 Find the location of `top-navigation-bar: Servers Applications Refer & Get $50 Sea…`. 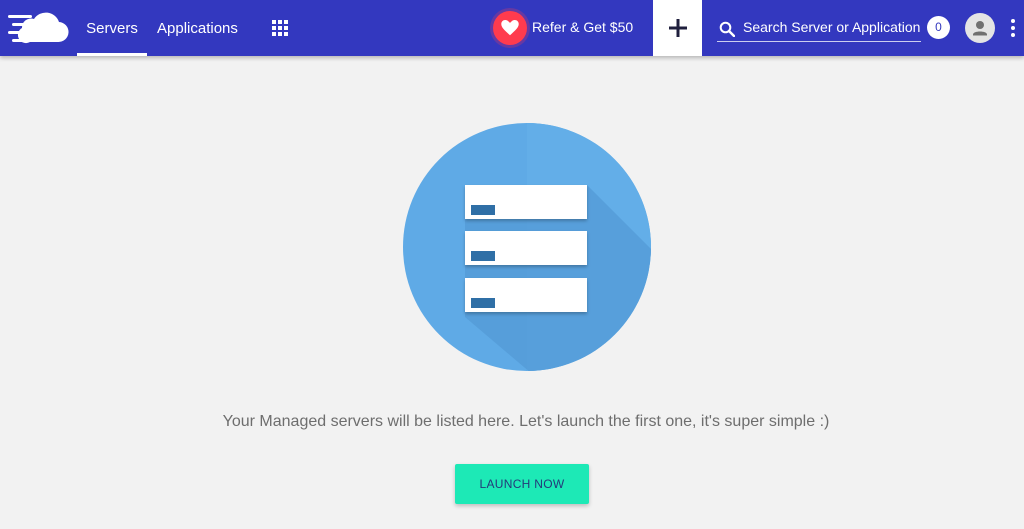

top-navigation-bar: Servers Applications Refer & Get $50 Sea… is located at coordinates (512, 28).